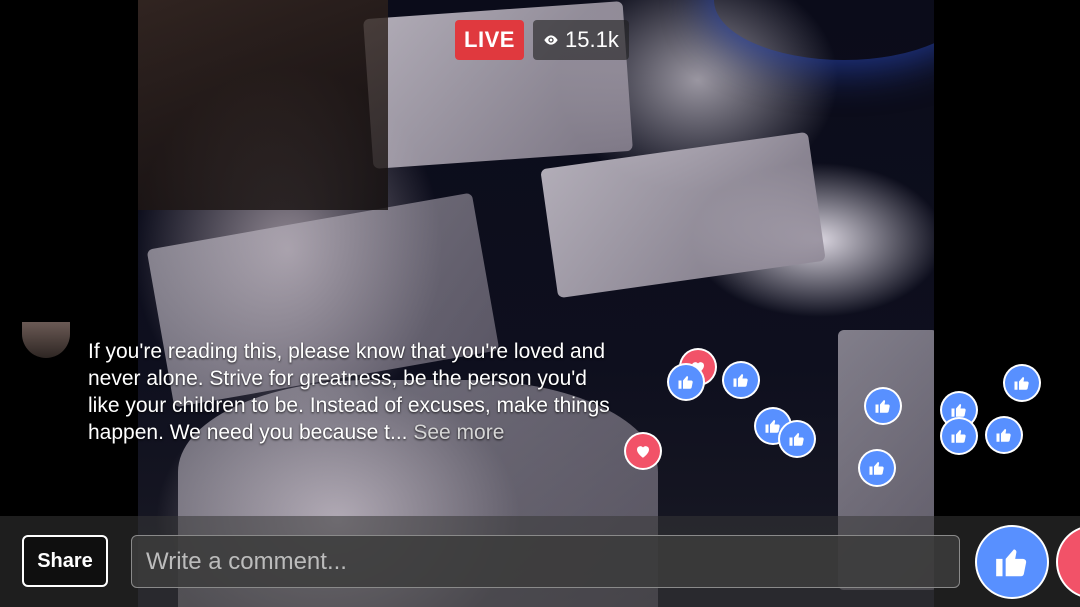 Image resolution: width=1080 pixels, height=607 pixels. What do you see at coordinates (458, 432) in the screenshot?
I see `see-more-link: See more` at bounding box center [458, 432].